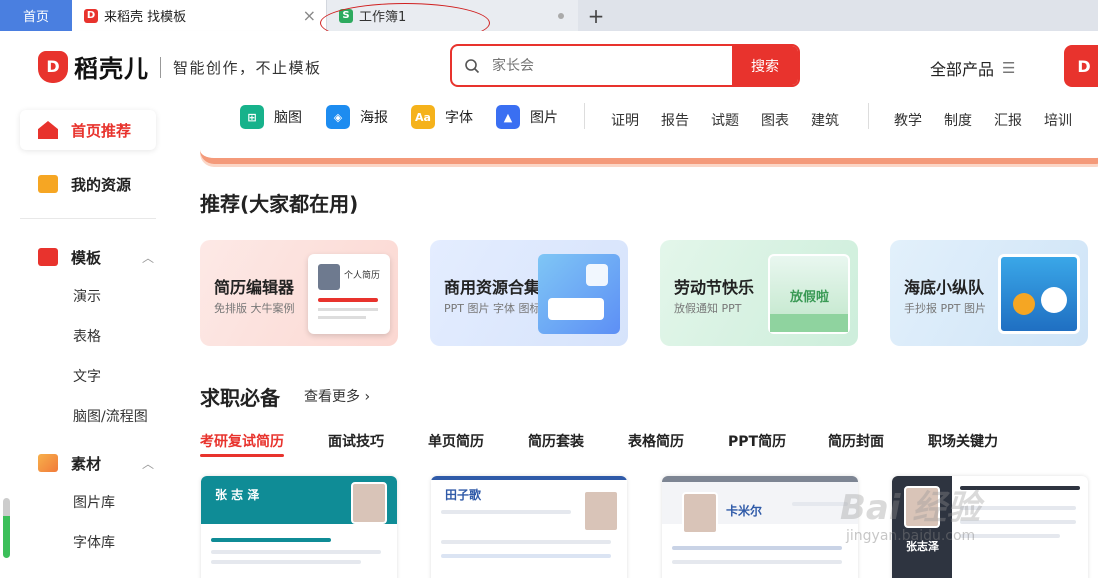 This screenshot has width=1098, height=578. Describe the element at coordinates (349, 294) in the screenshot. I see `resume-thumbnail: 个人简历` at that location.